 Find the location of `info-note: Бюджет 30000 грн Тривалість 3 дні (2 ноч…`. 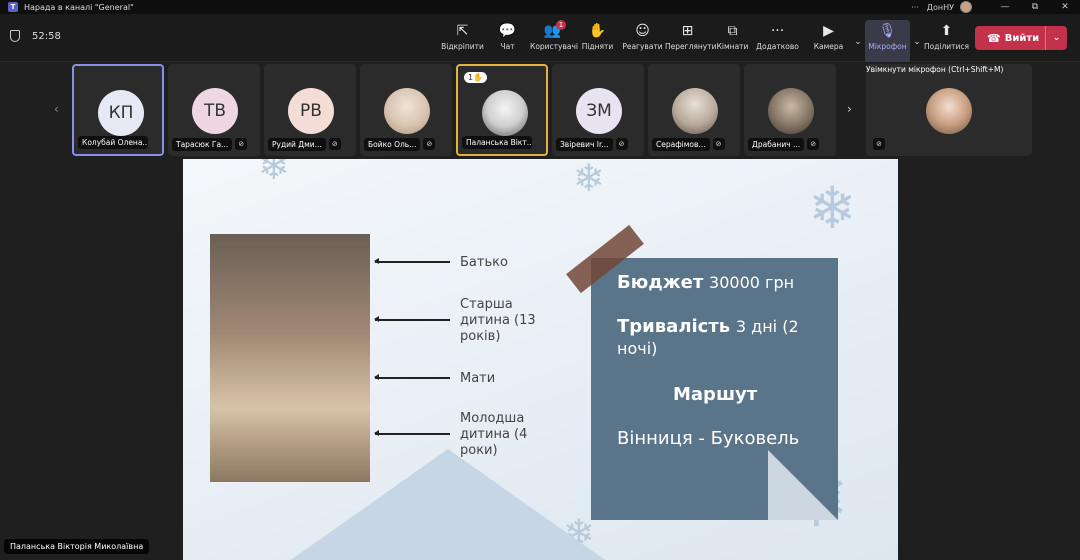

info-note: Бюджет 30000 грн Тривалість 3 дні (2 ноч… is located at coordinates (714, 389).